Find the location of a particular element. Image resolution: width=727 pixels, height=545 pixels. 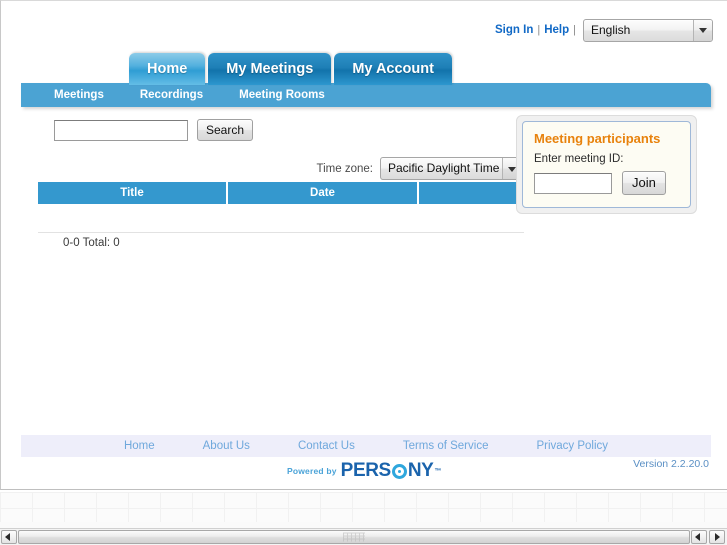

column-header-title: Title is located at coordinates (133, 193).